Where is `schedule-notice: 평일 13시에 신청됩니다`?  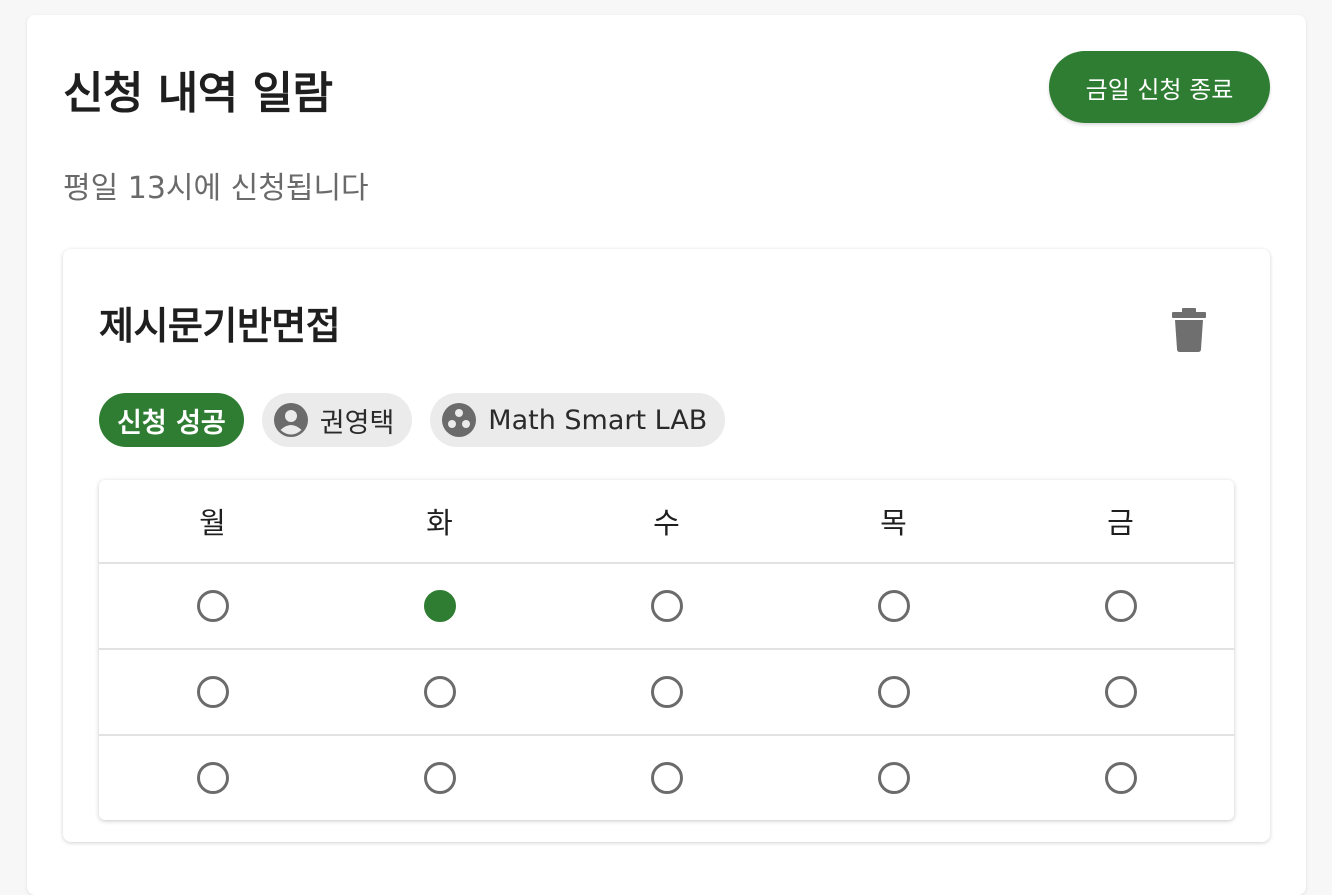
schedule-notice: 평일 13시에 신청됩니다 is located at coordinates (216, 188).